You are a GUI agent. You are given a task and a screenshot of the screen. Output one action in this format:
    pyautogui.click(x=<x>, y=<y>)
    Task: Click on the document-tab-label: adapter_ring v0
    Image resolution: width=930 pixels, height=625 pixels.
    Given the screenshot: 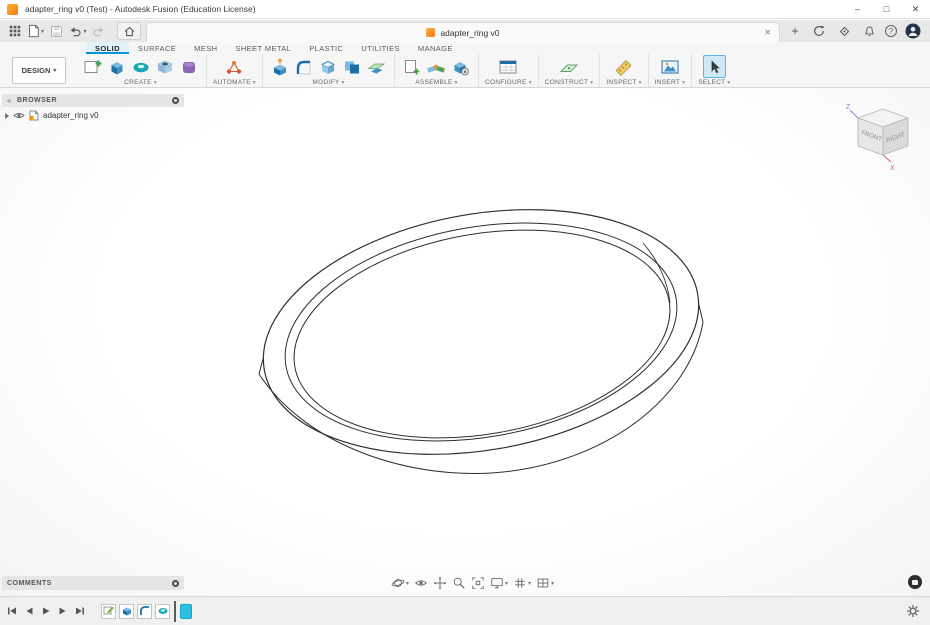 What is the action you would take?
    pyautogui.click(x=470, y=32)
    